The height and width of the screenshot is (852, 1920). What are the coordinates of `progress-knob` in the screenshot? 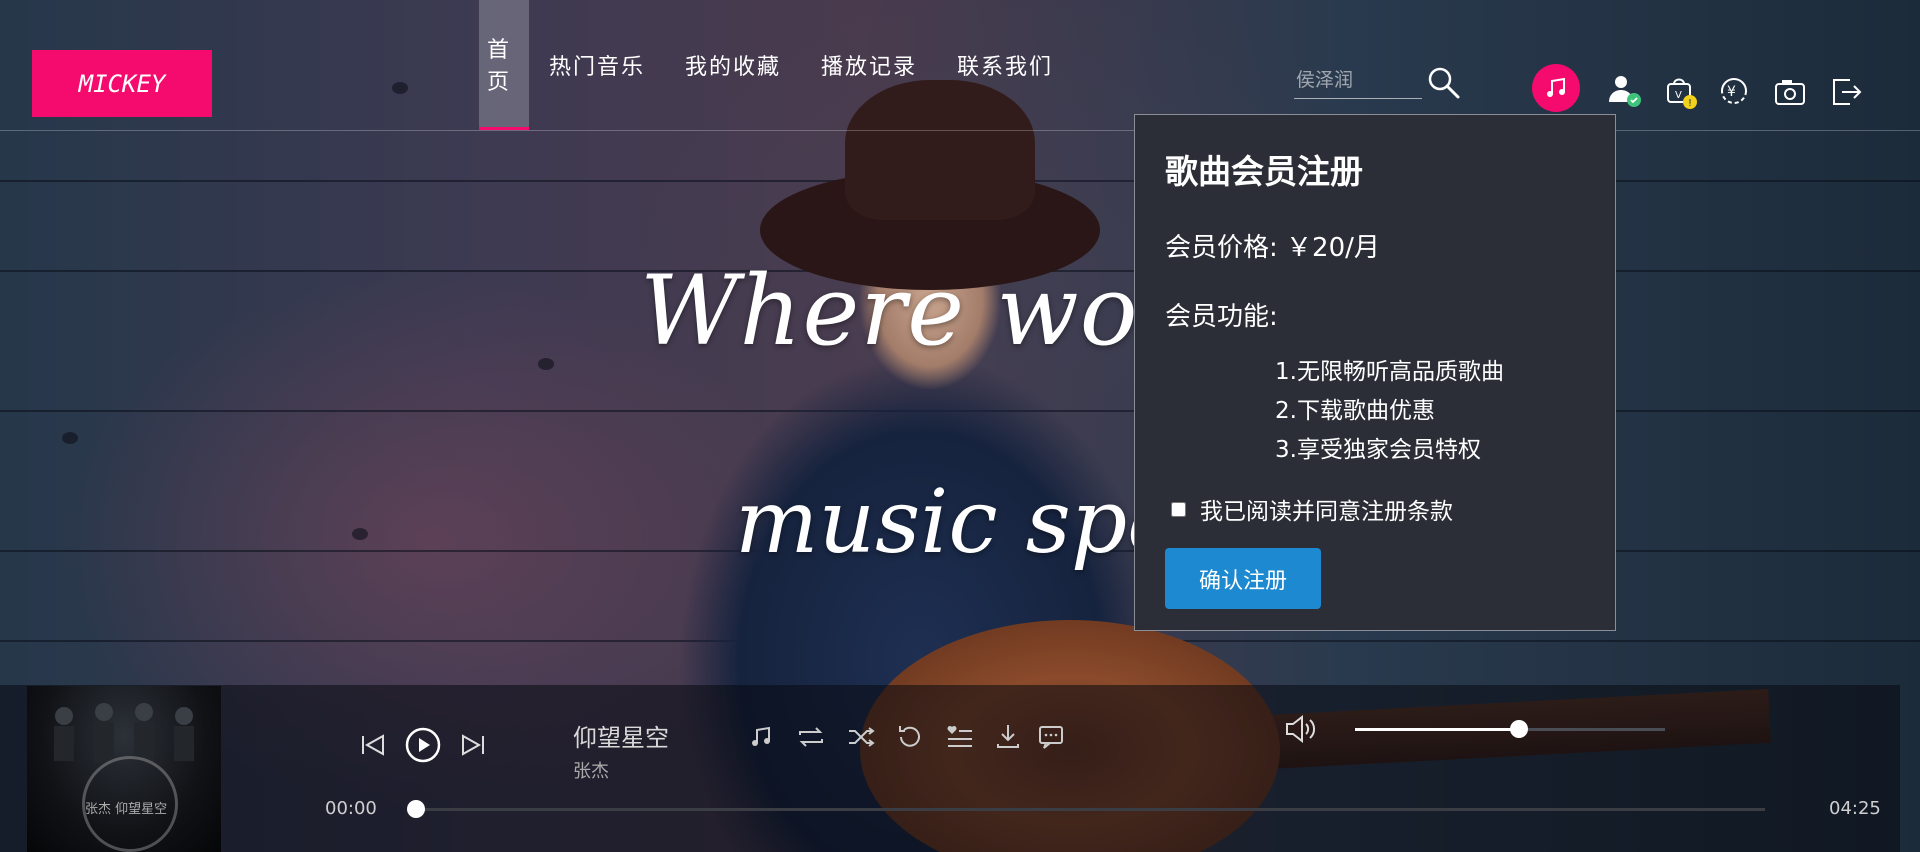 It's located at (416, 809).